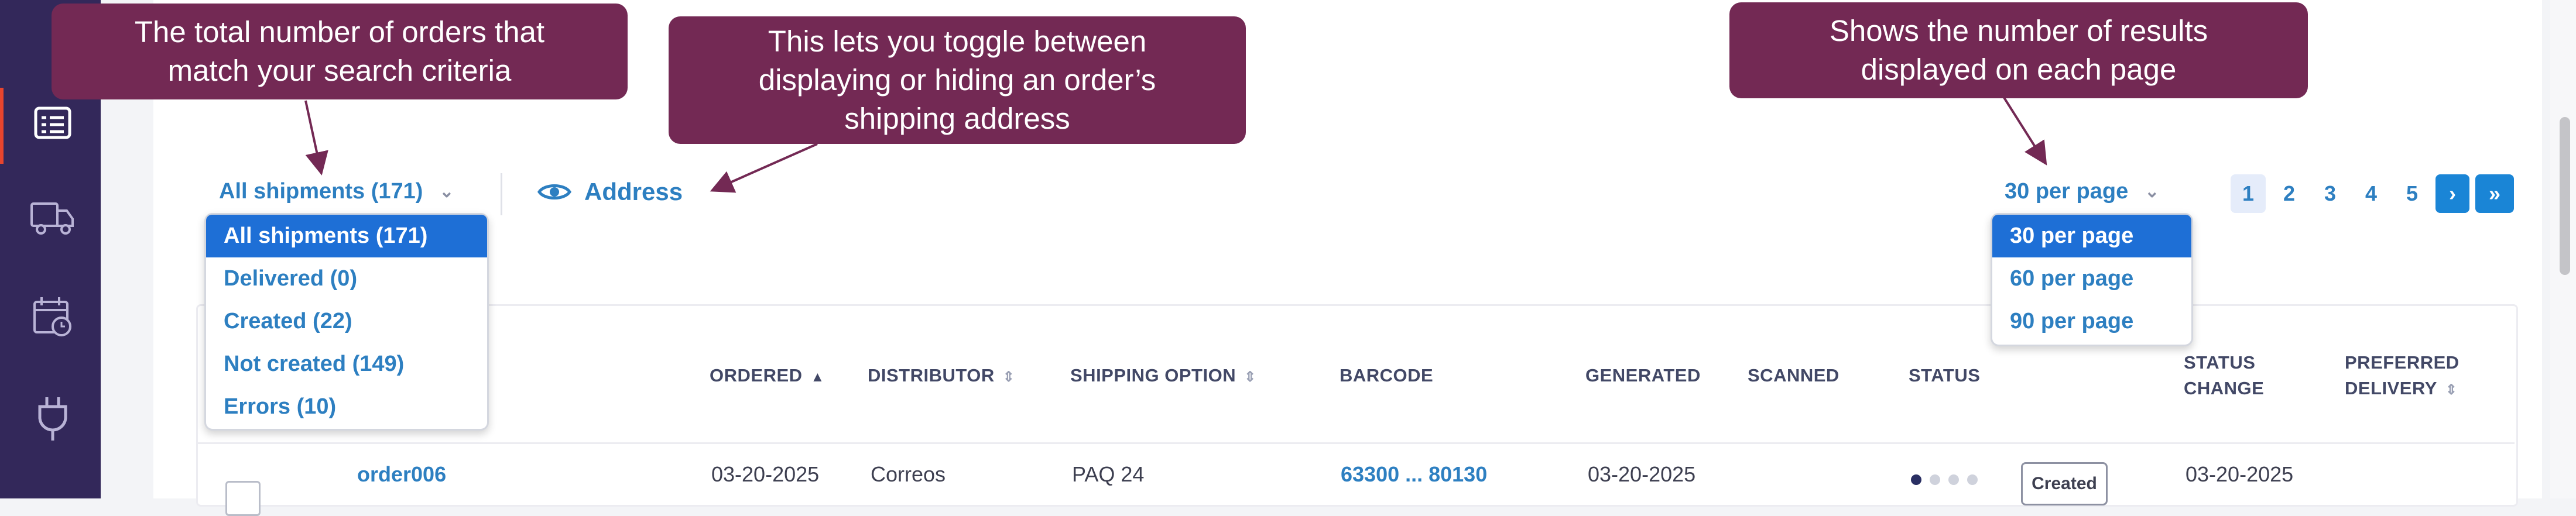  I want to click on arrow-to-filter, so click(316, 138).